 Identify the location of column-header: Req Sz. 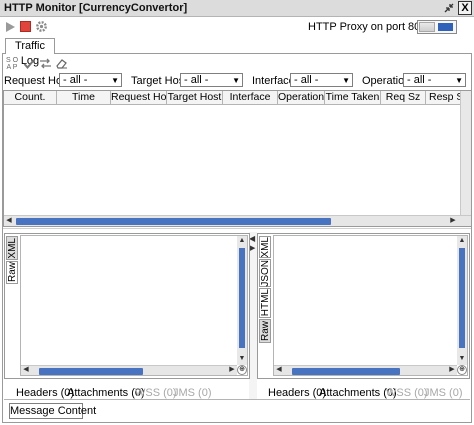
(403, 97).